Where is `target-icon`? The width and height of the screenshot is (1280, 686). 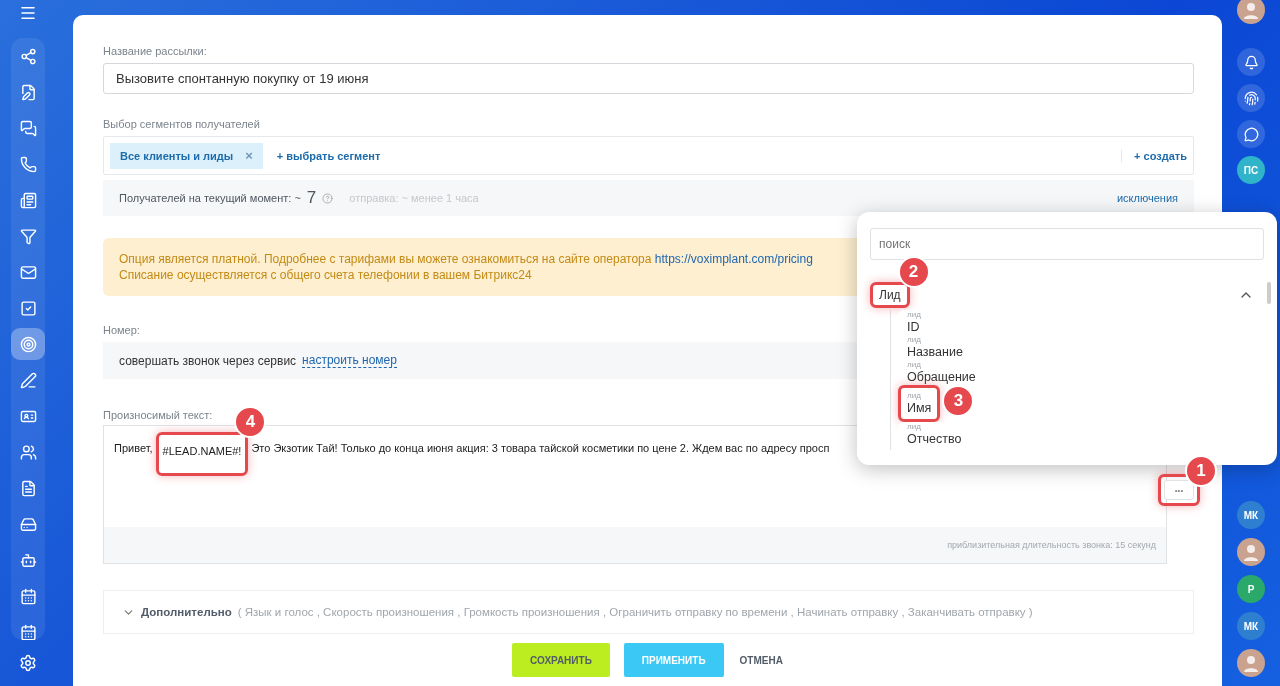 target-icon is located at coordinates (28, 344).